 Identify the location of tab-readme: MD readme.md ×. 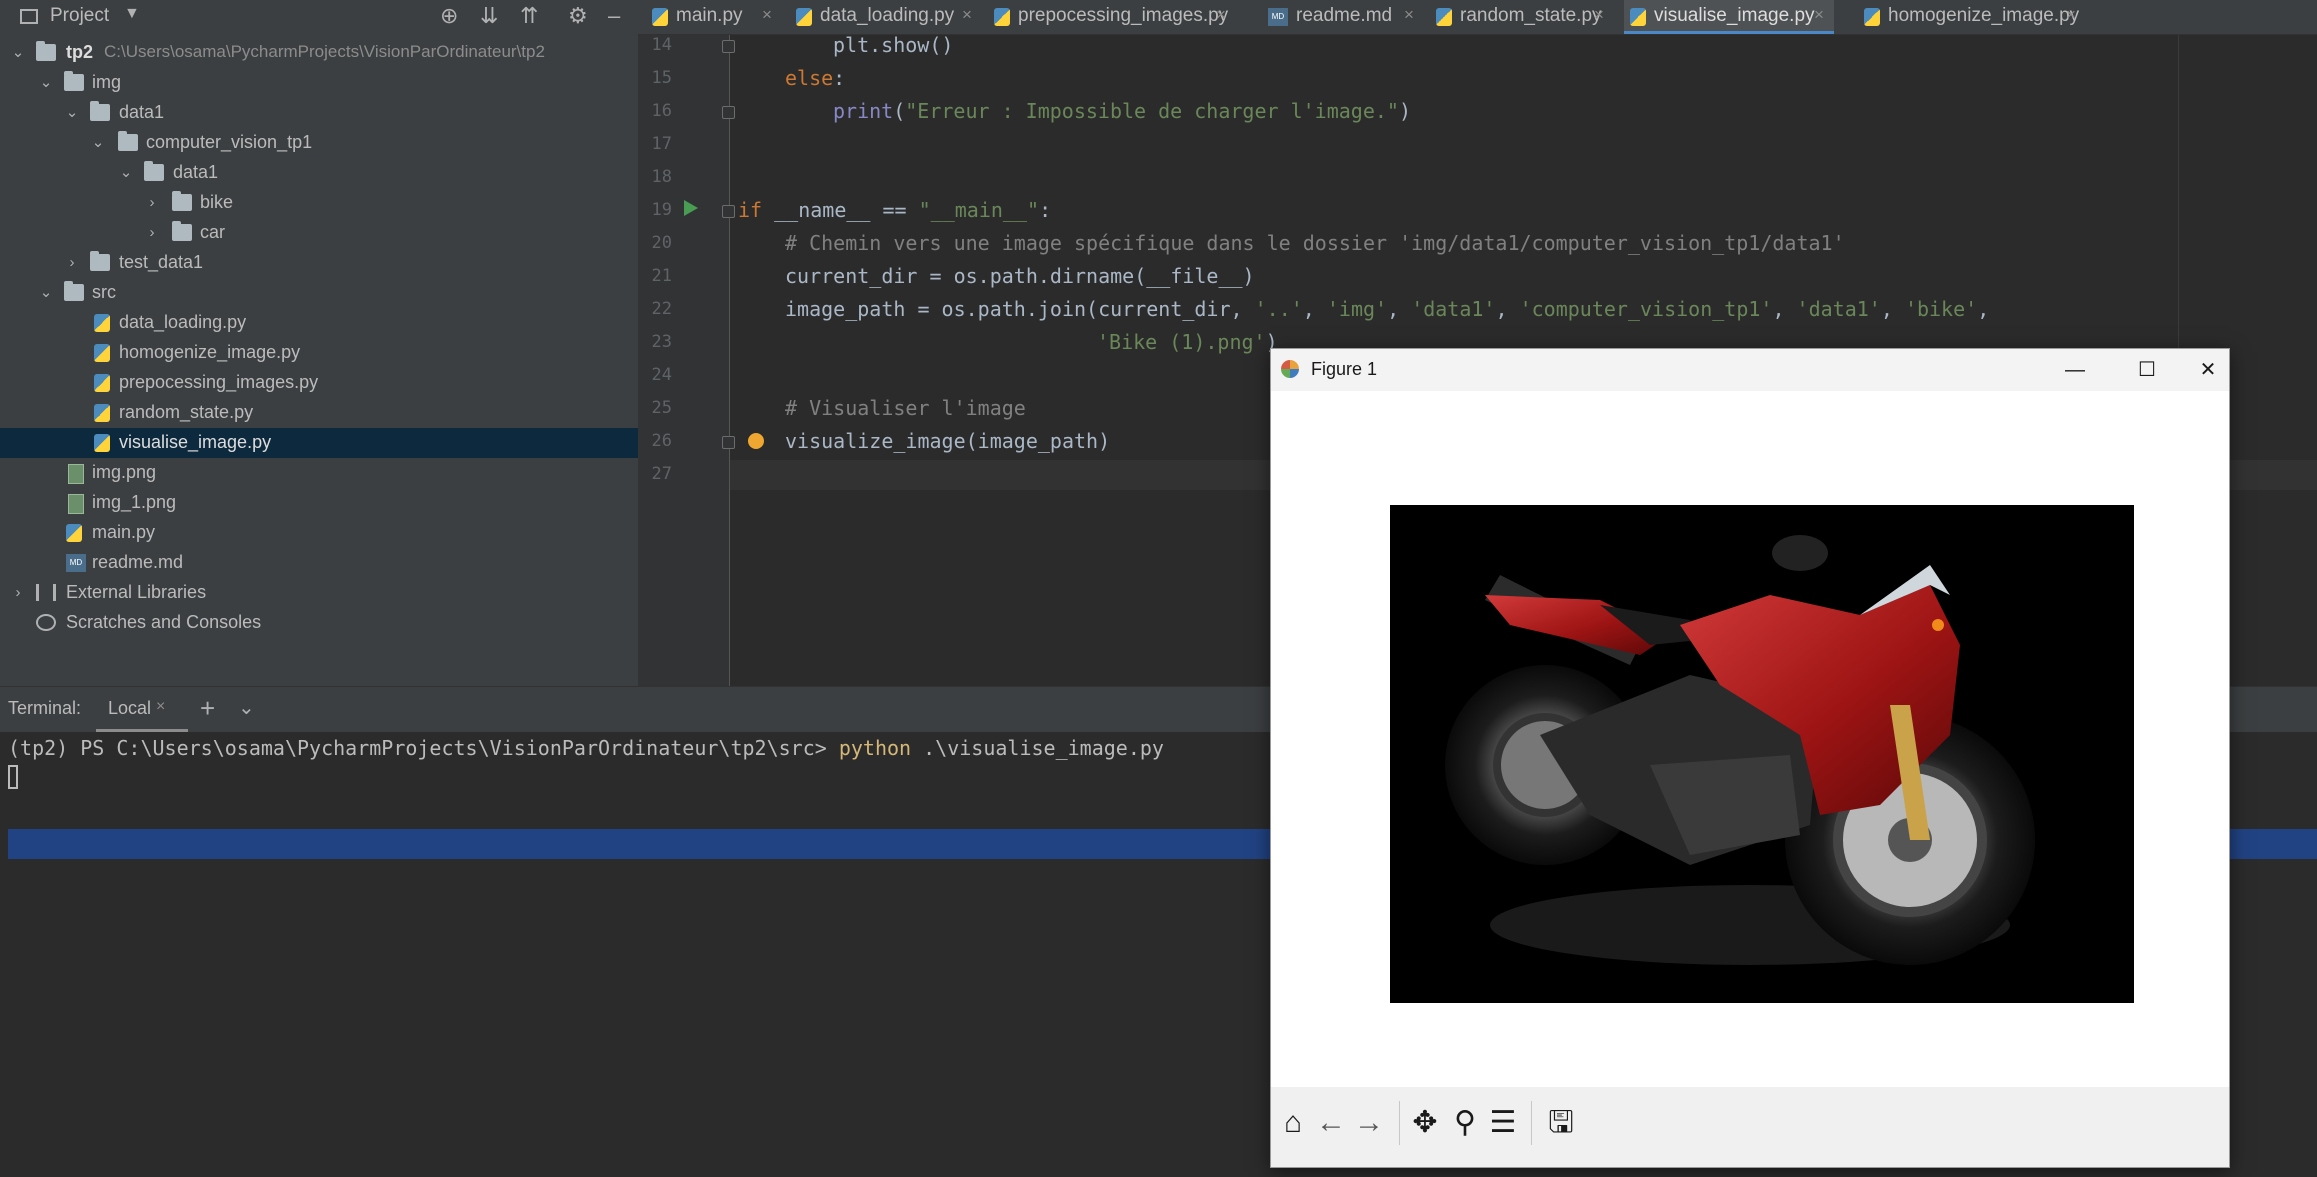
(1342, 17).